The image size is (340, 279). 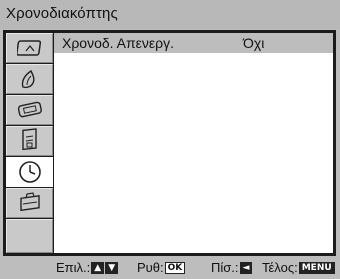 I want to click on tab-features, so click(x=29, y=141).